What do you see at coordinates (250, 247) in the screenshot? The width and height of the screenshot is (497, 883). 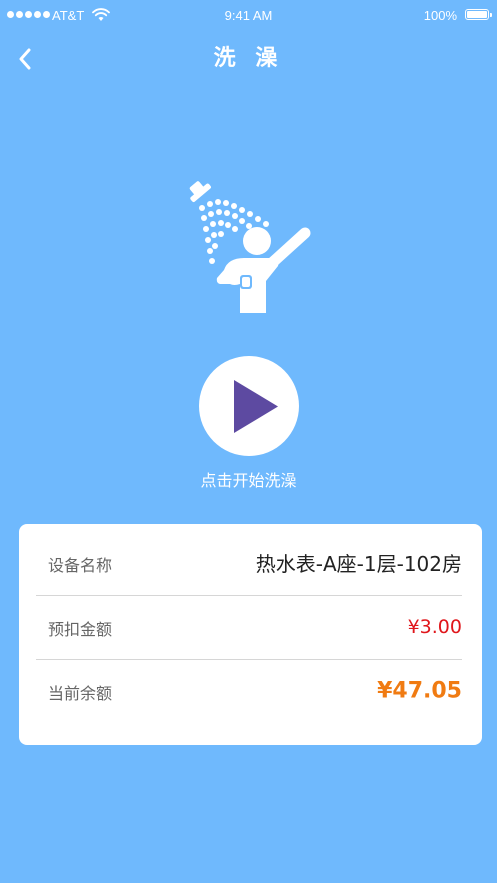 I see `shower-person-icon` at bounding box center [250, 247].